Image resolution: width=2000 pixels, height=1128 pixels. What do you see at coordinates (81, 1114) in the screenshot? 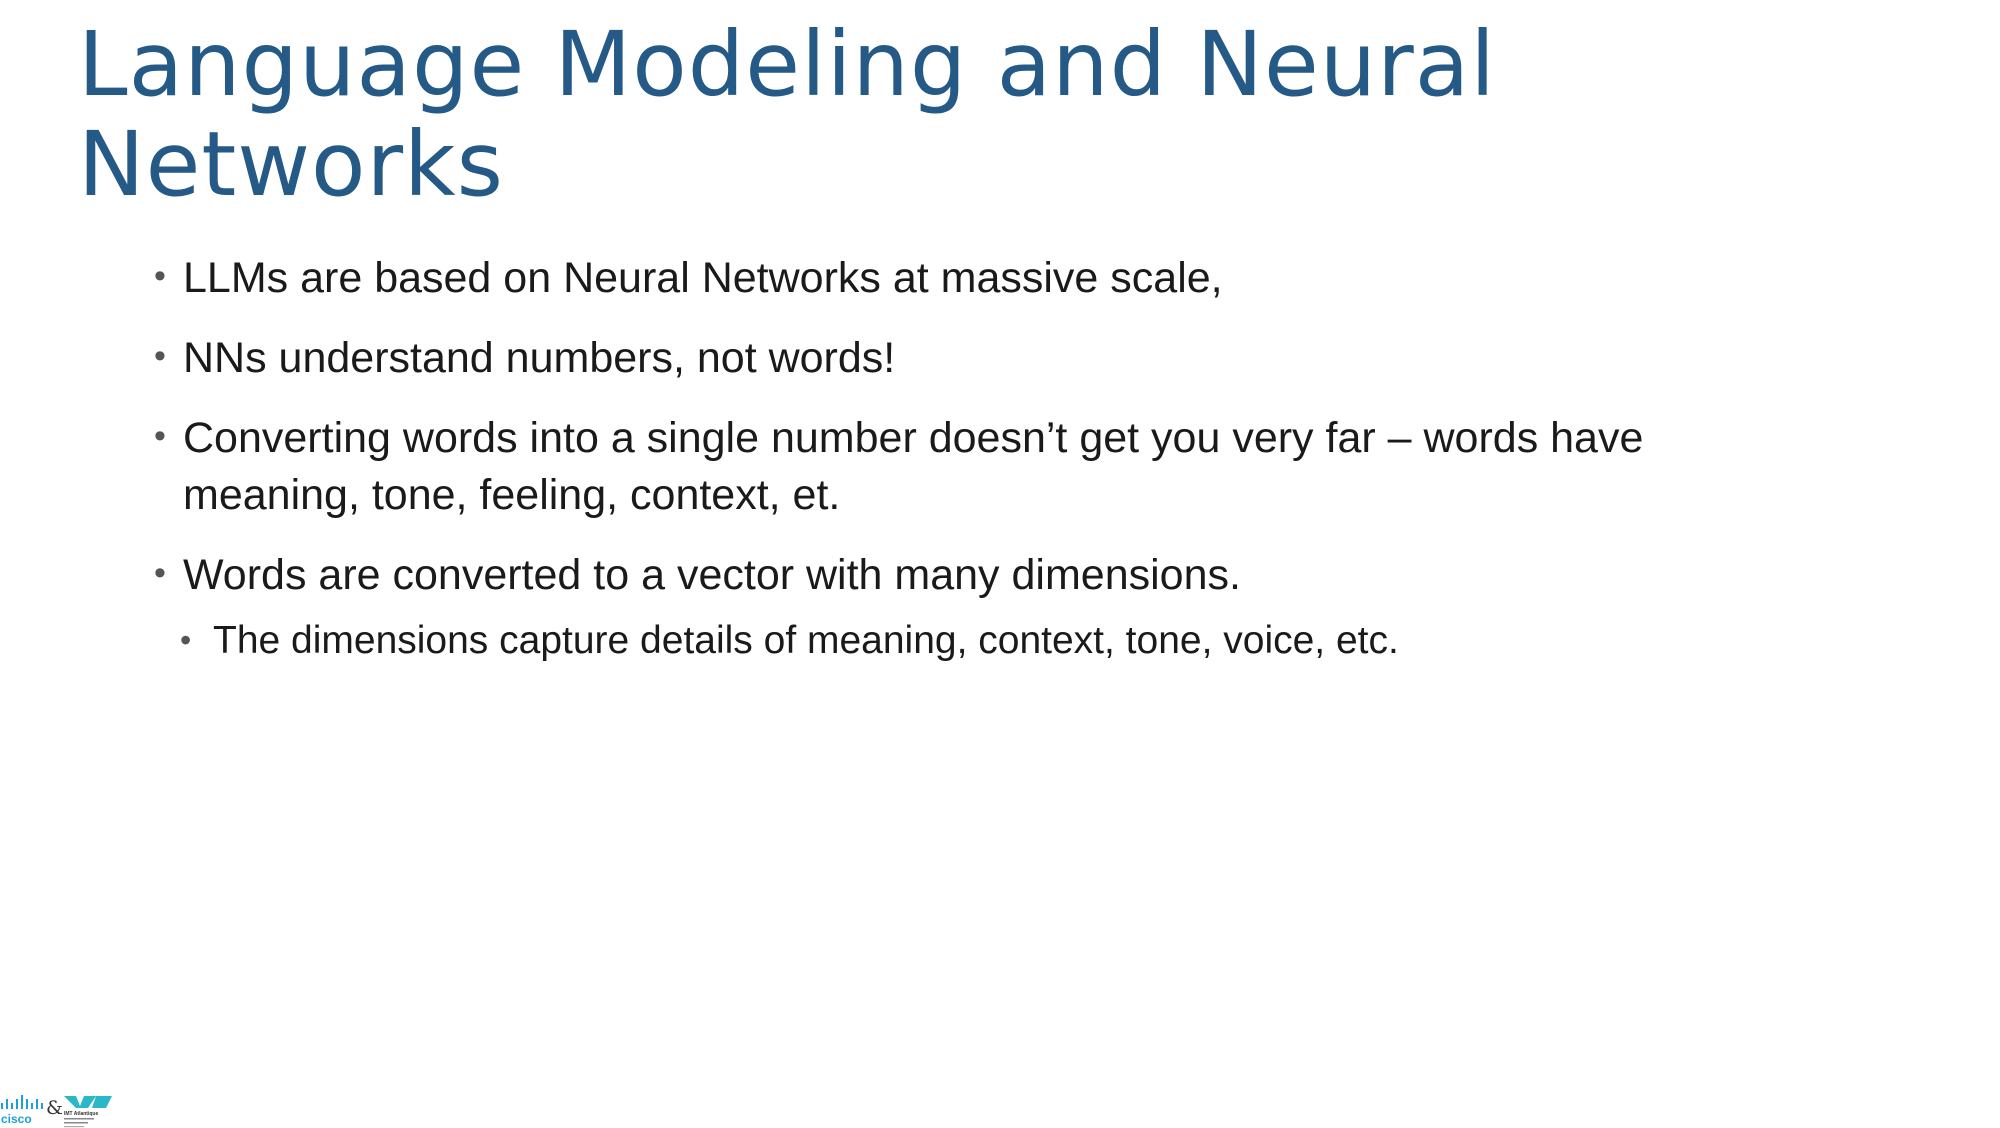
I see `imt-logo-text: IMT Atlantique` at bounding box center [81, 1114].